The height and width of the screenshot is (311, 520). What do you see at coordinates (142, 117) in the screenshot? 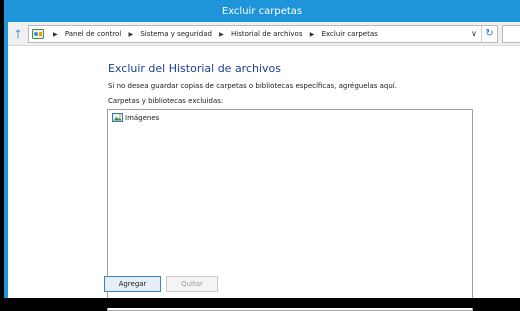
I see `list-item-label: Imágenes` at bounding box center [142, 117].